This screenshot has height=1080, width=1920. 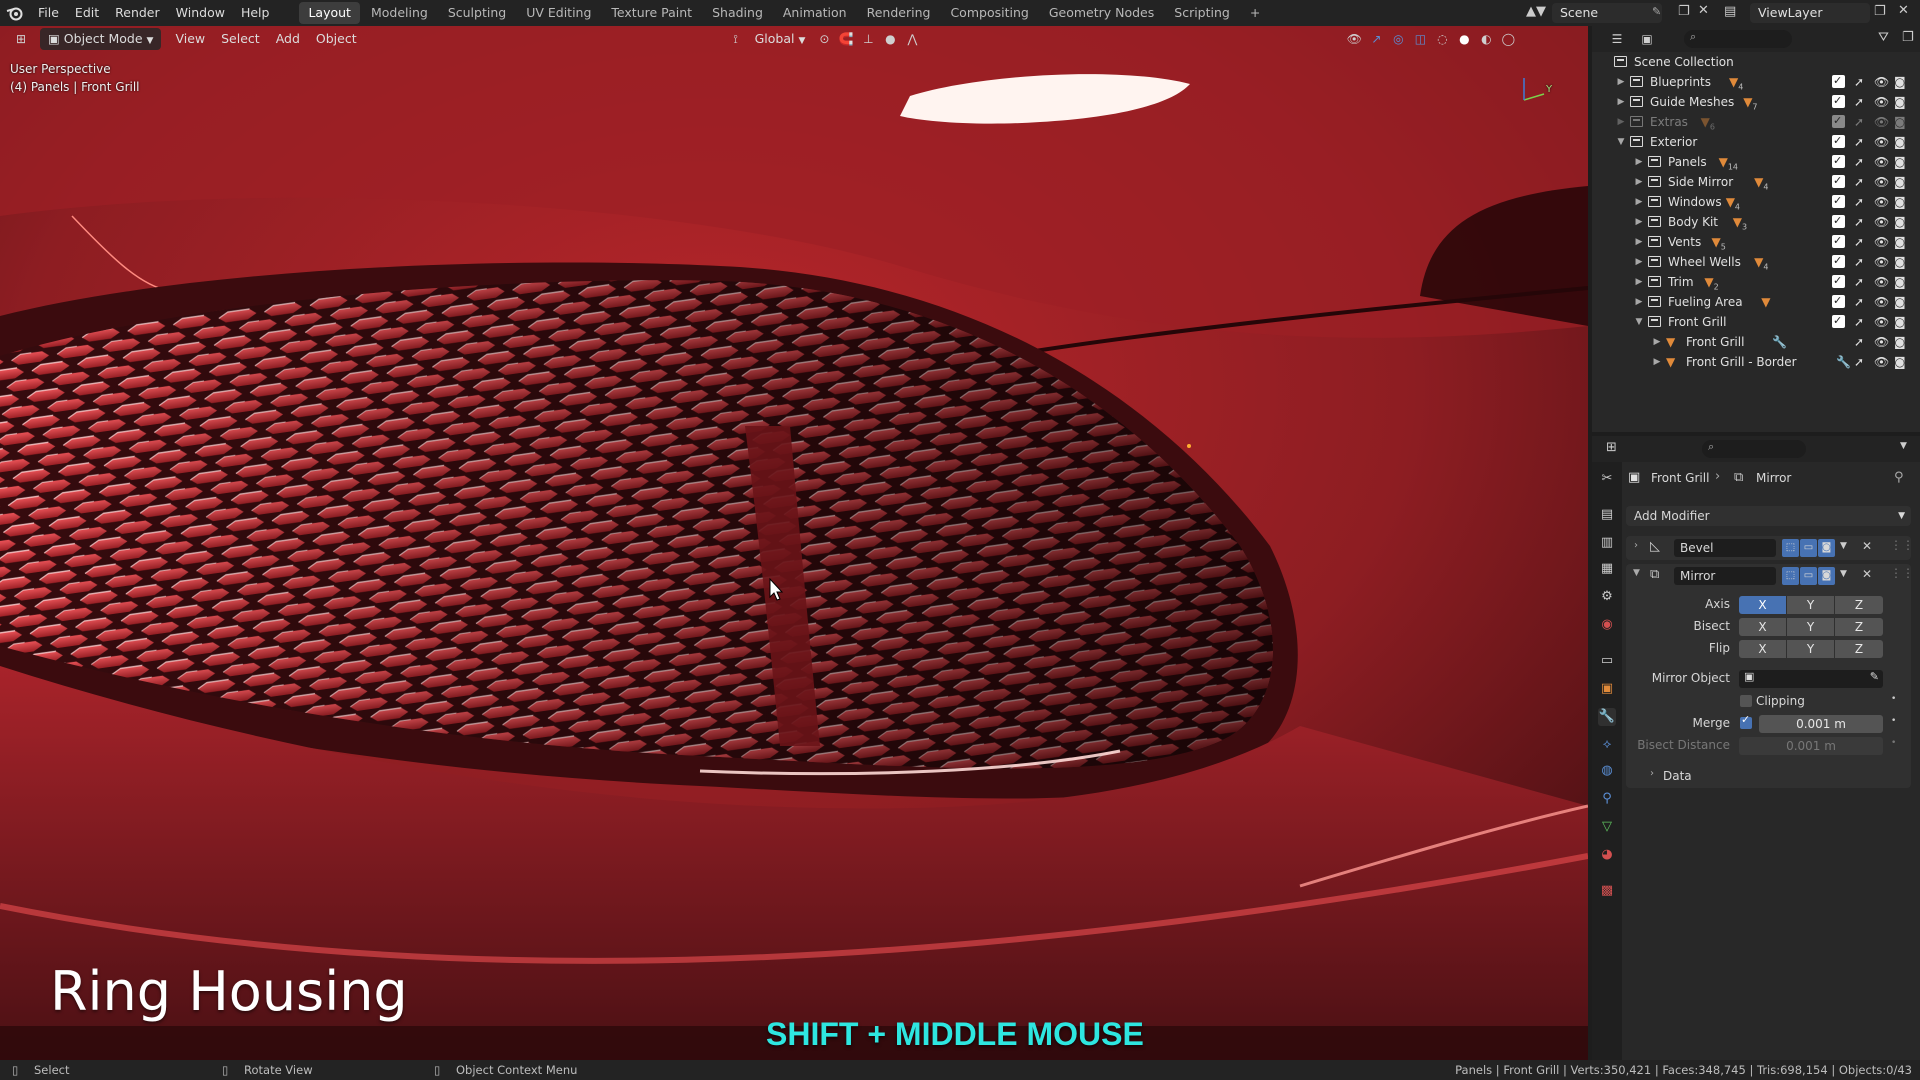 What do you see at coordinates (1808, 548) in the screenshot?
I see `viewport-toggle-icon: ▭` at bounding box center [1808, 548].